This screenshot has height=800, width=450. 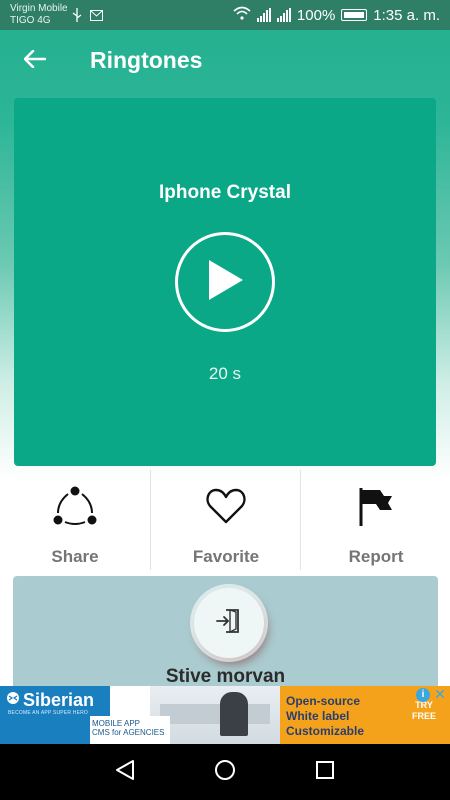 I want to click on ad-close-icon: ✕, so click(x=440, y=694).